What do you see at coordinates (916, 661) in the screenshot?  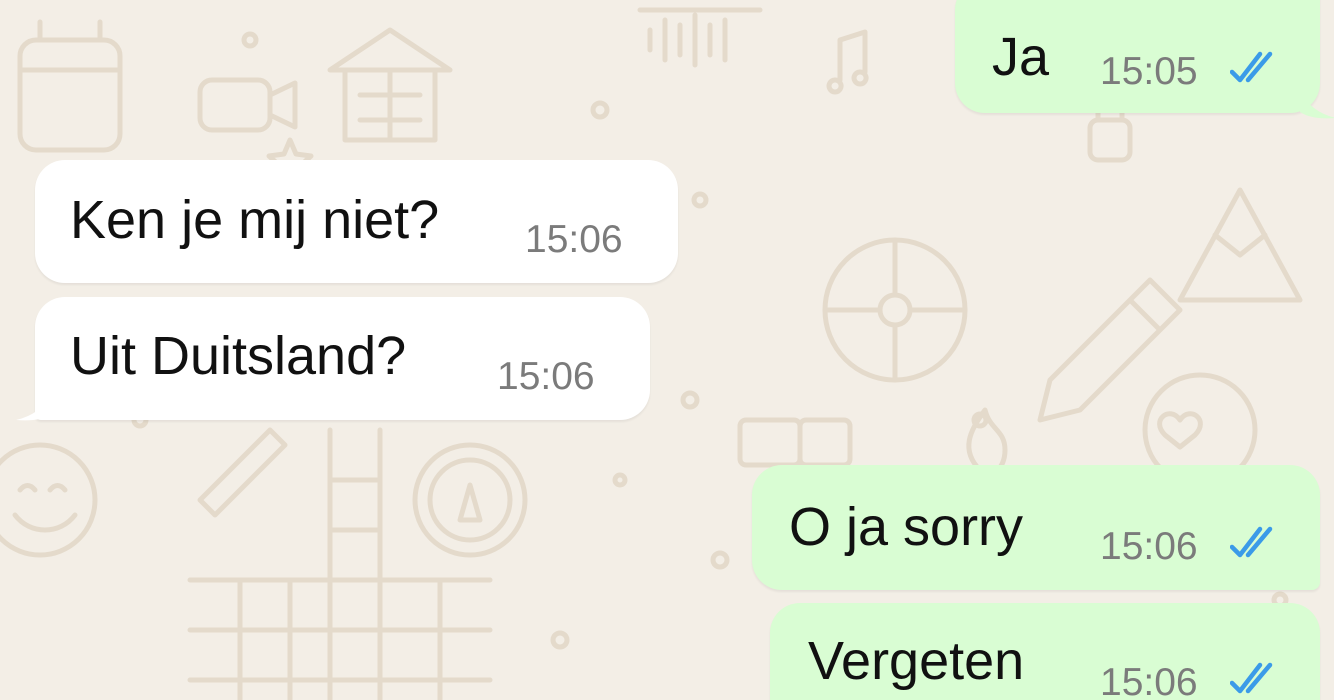 I see `message-text: Vergeten` at bounding box center [916, 661].